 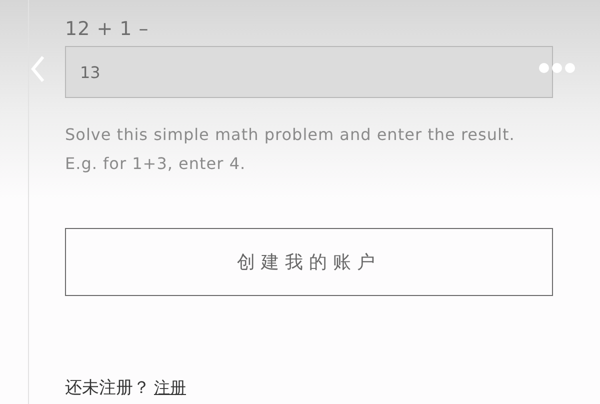 What do you see at coordinates (309, 262) in the screenshot?
I see `create-account-button: 创建我的账户` at bounding box center [309, 262].